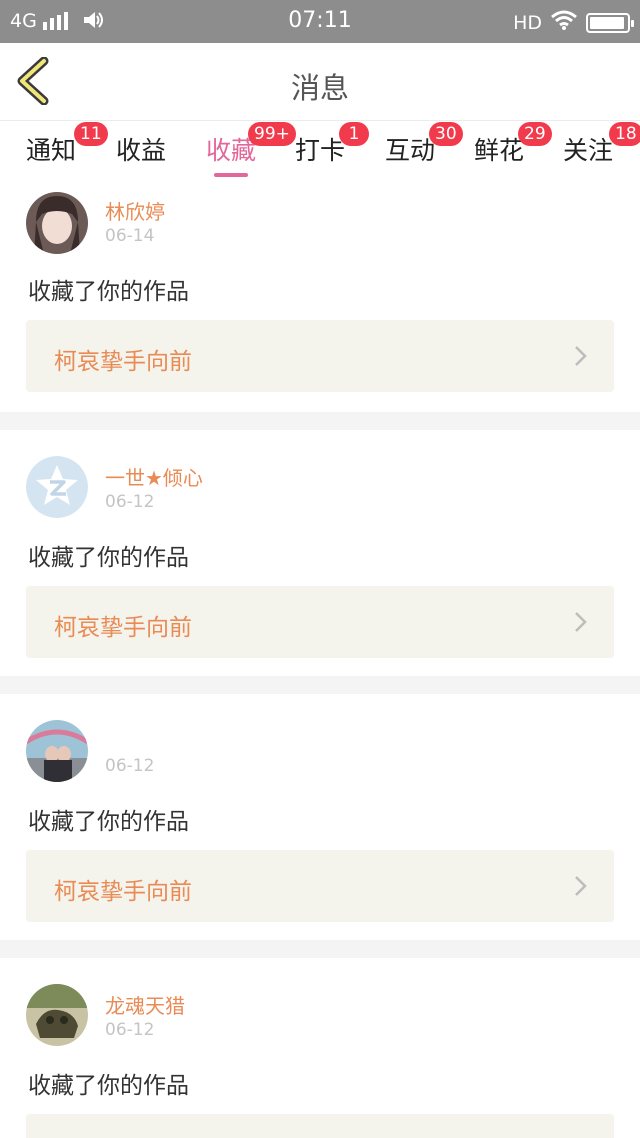  I want to click on count-badge: 18, so click(624, 134).